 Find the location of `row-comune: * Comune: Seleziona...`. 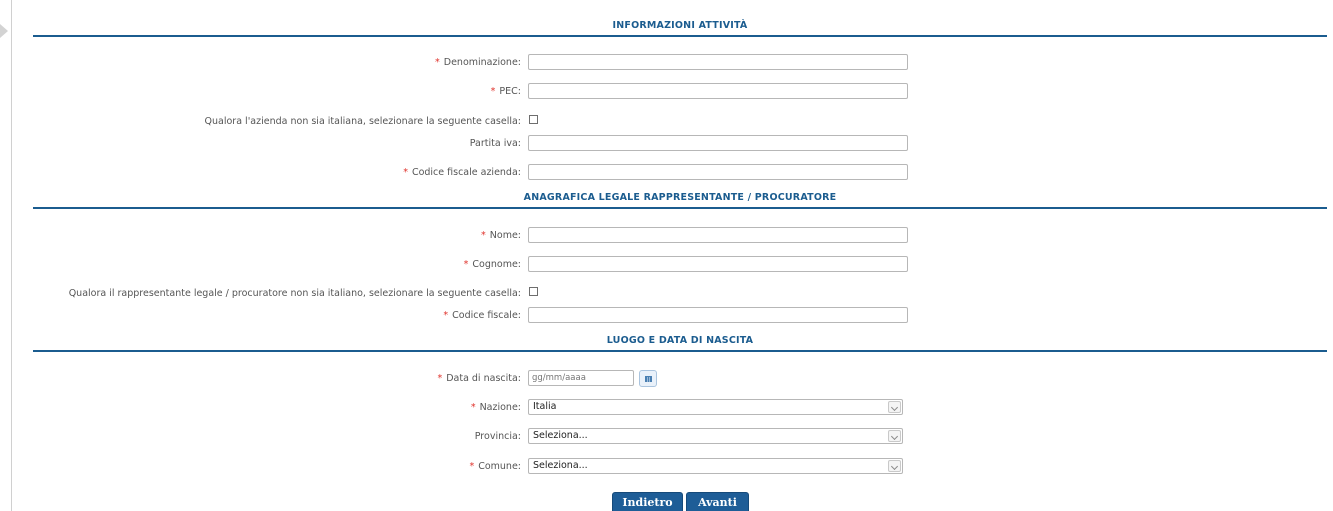

row-comune: * Comune: Seleziona... is located at coordinates (666, 467).